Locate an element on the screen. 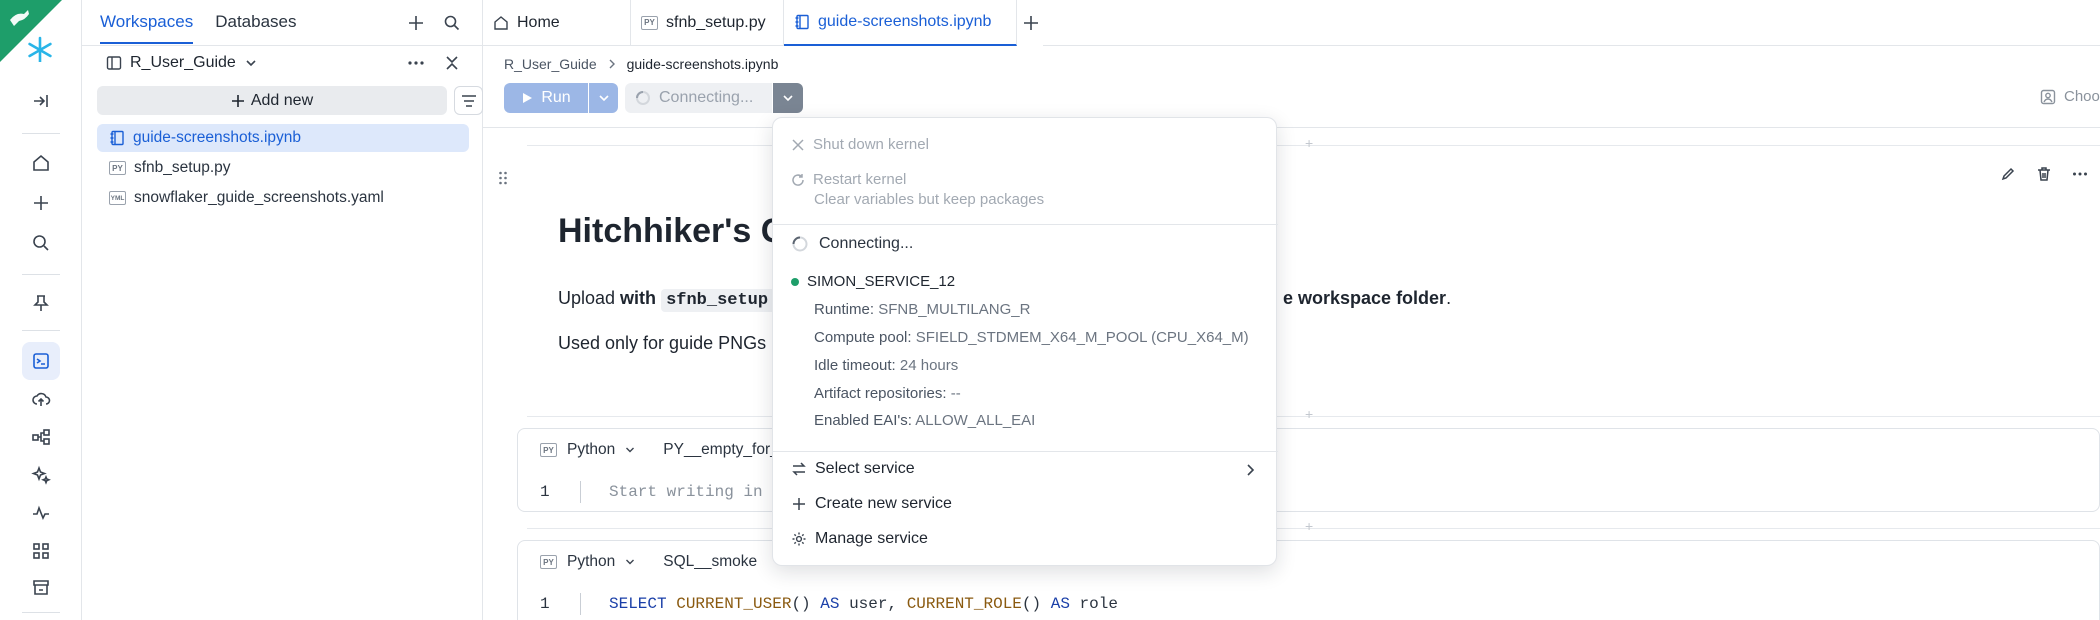  collapse-rail-icon is located at coordinates (41, 101).